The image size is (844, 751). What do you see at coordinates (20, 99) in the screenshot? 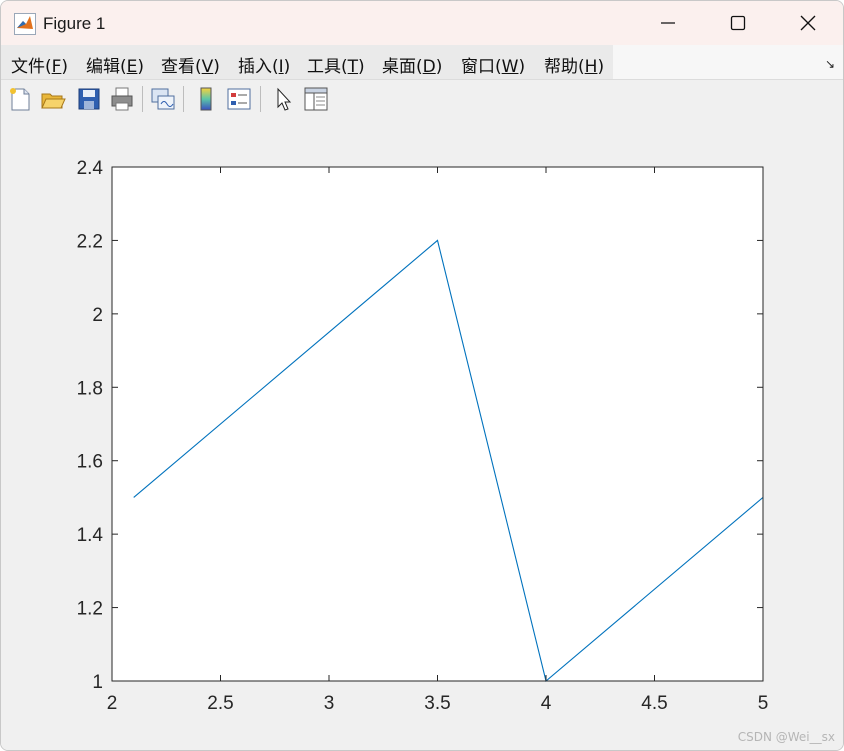
I see `new-figure-icon` at bounding box center [20, 99].